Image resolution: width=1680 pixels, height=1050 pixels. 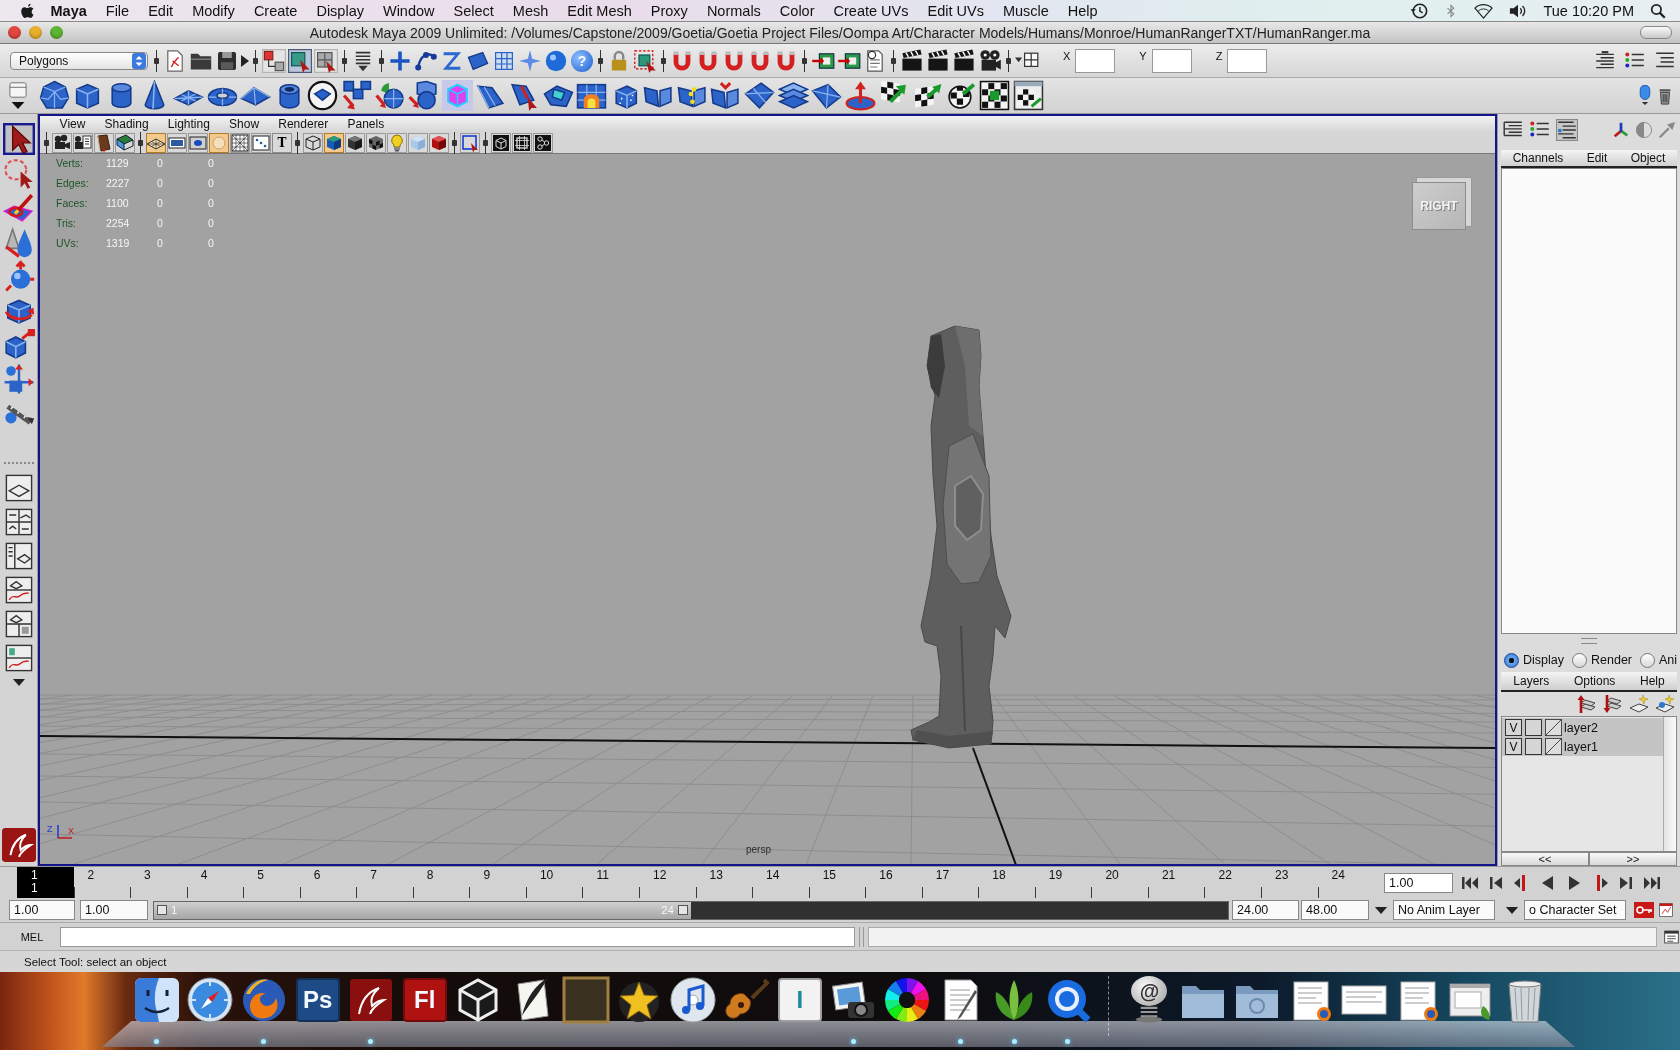 What do you see at coordinates (424, 95) in the screenshot?
I see `cube-sphere-arrow-icon` at bounding box center [424, 95].